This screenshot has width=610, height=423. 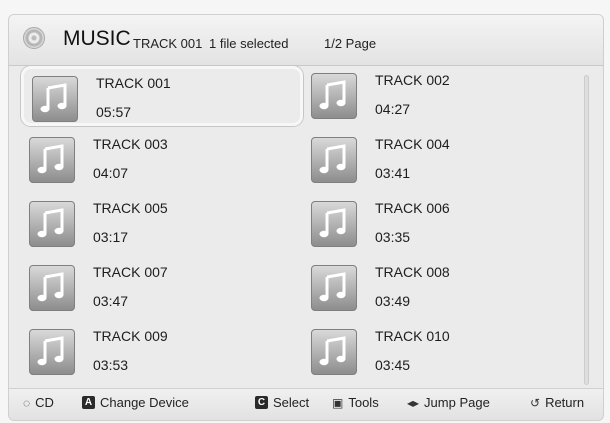 What do you see at coordinates (565, 402) in the screenshot?
I see `return-label: Return` at bounding box center [565, 402].